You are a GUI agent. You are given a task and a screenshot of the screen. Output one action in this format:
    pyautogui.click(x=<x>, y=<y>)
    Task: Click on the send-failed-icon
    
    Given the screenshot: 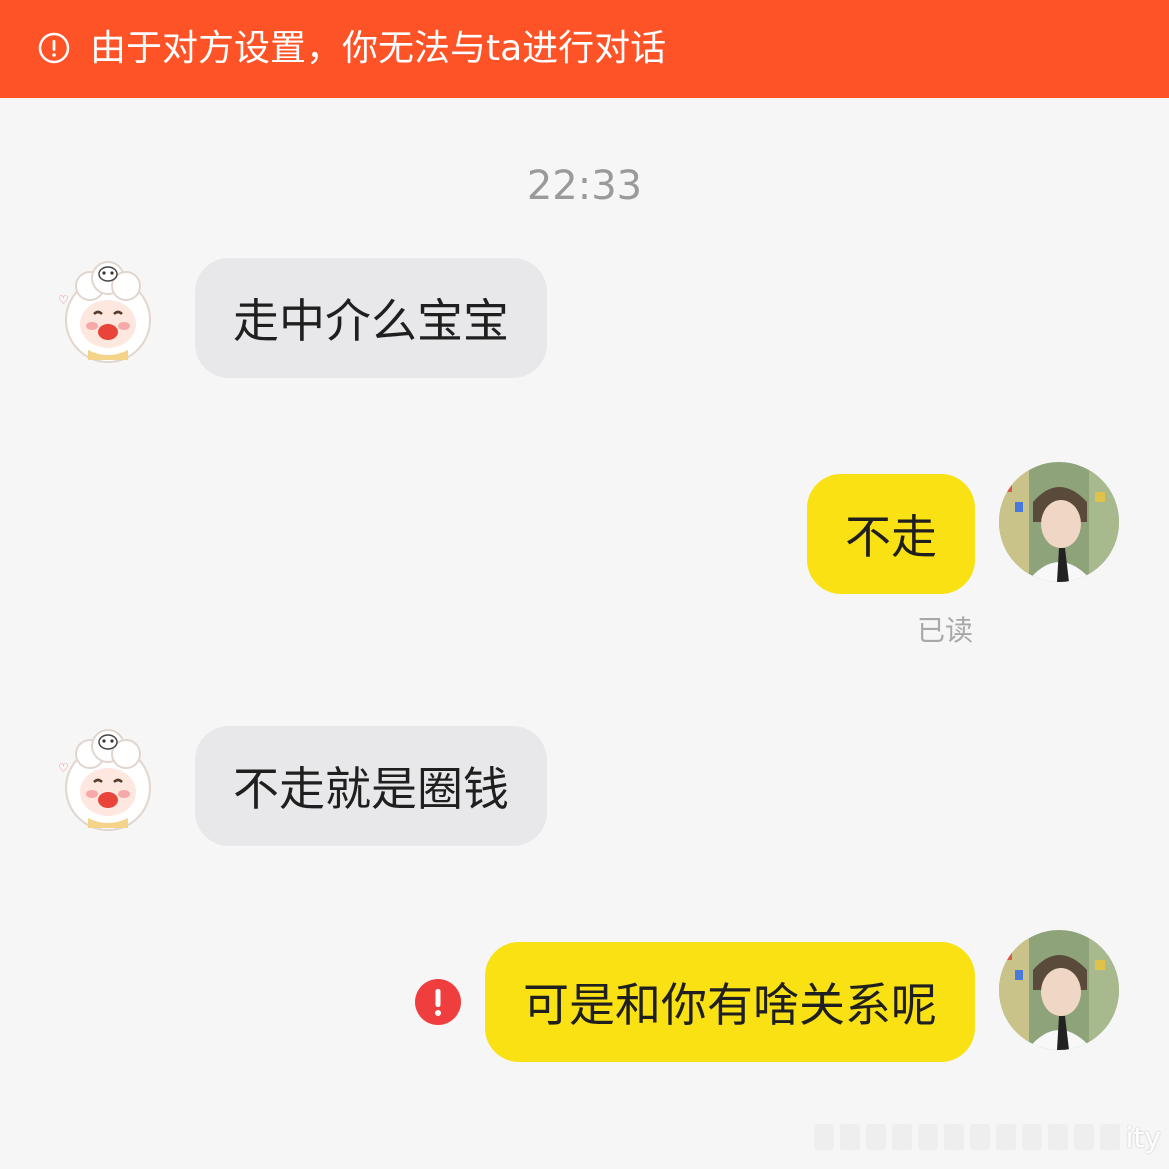 What is the action you would take?
    pyautogui.click(x=438, y=1002)
    